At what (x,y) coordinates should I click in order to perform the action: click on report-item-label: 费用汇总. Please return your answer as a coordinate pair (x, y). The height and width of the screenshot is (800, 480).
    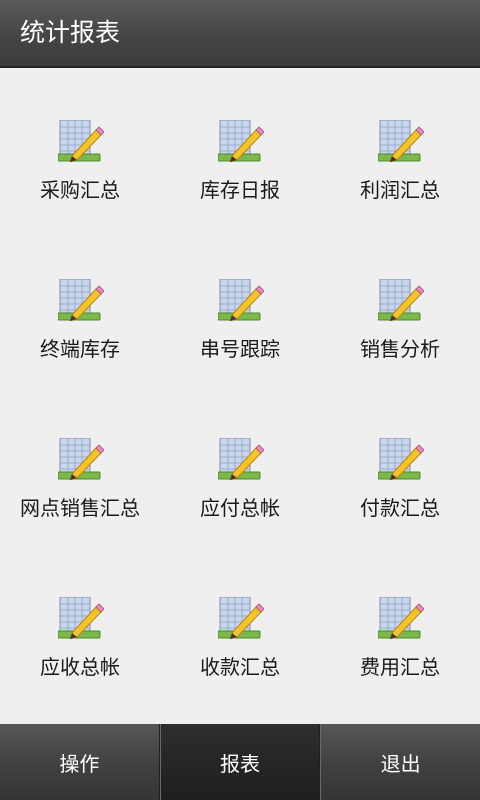
    Looking at the image, I should click on (400, 667).